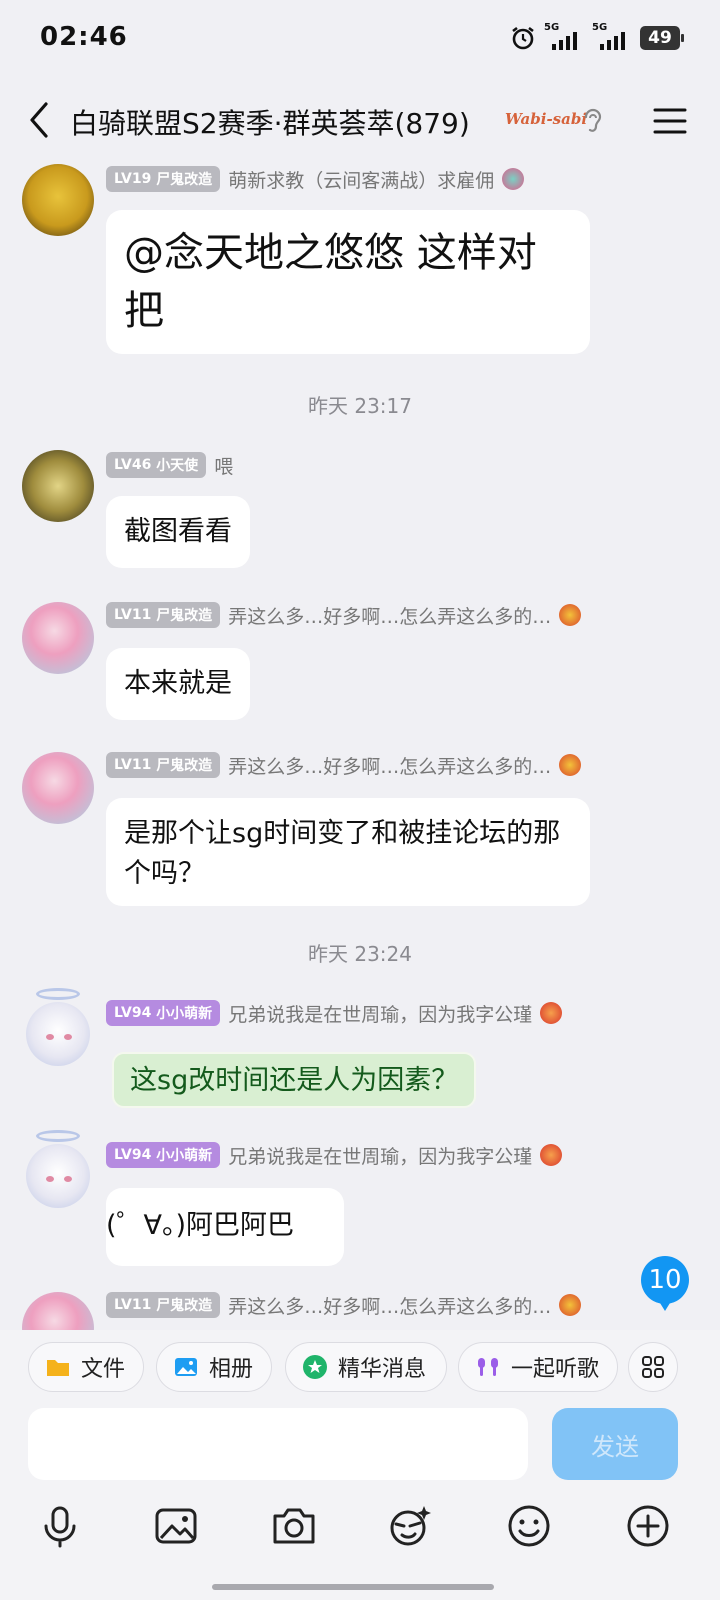 The image size is (720, 1600). Describe the element at coordinates (86, 1367) in the screenshot. I see `file-button: 文件` at that location.